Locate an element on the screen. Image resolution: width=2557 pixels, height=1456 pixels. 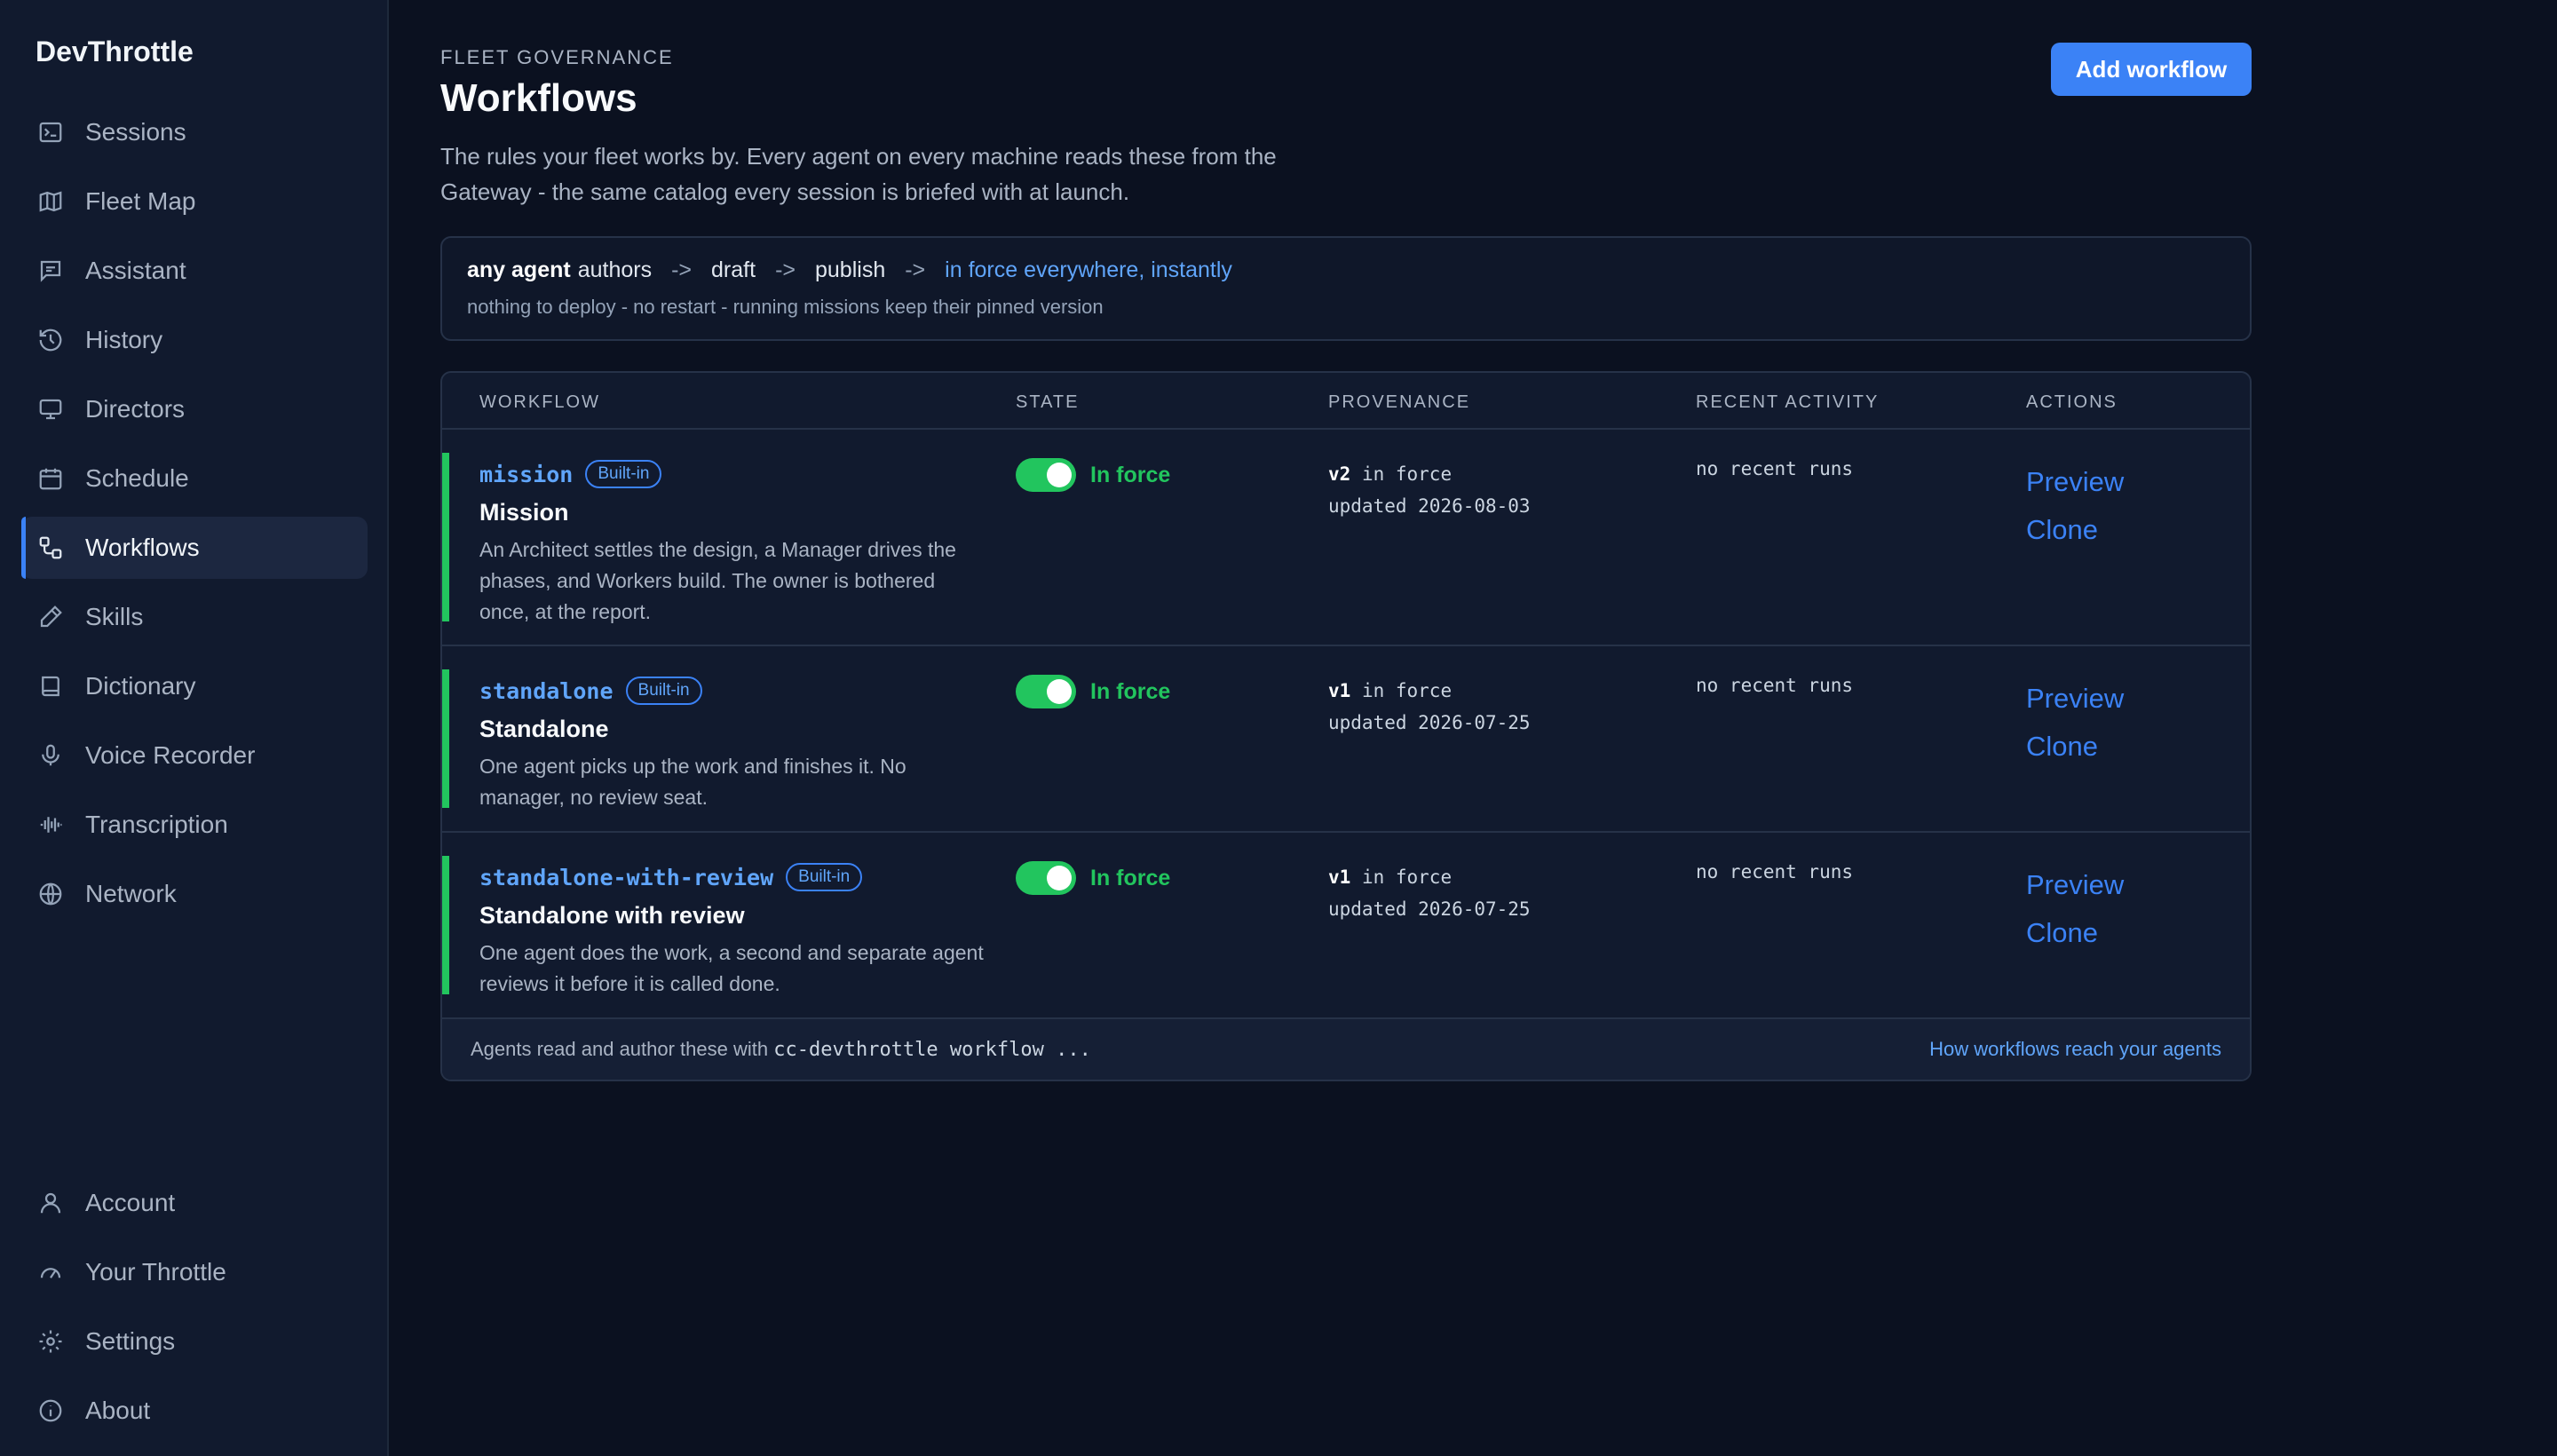
sidebar-item-about: About is located at coordinates (194, 1411).